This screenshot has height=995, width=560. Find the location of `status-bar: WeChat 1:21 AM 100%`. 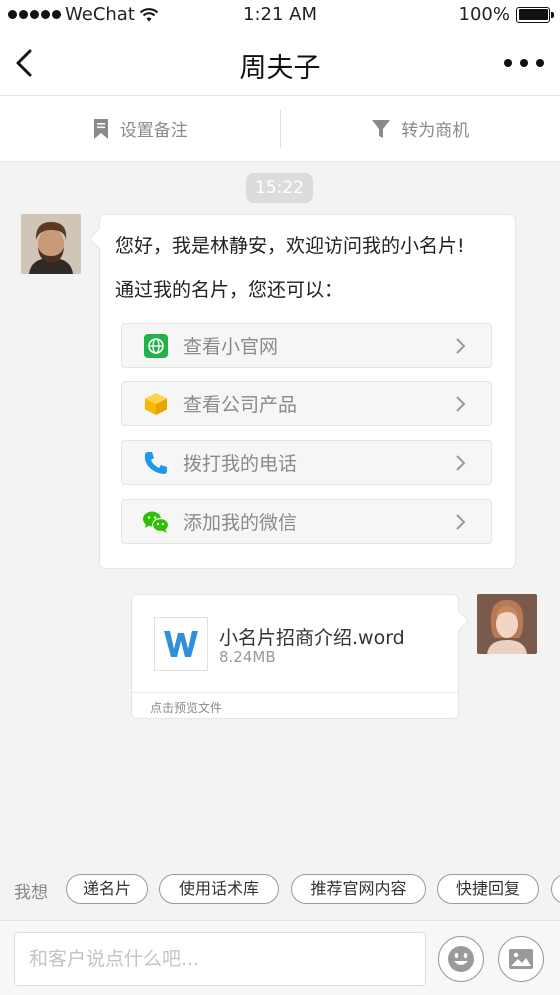

status-bar: WeChat 1:21 AM 100% is located at coordinates (280, 15).